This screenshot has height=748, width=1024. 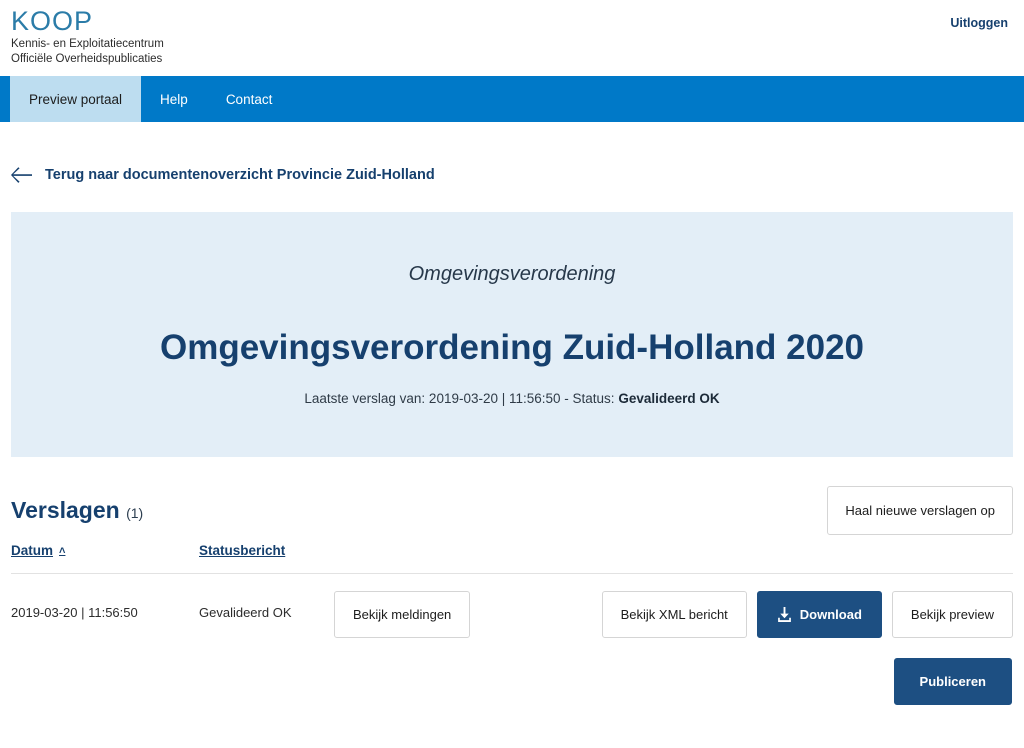 What do you see at coordinates (74, 612) in the screenshot?
I see `cell-datum: 2019-03-20 | 11:56:50` at bounding box center [74, 612].